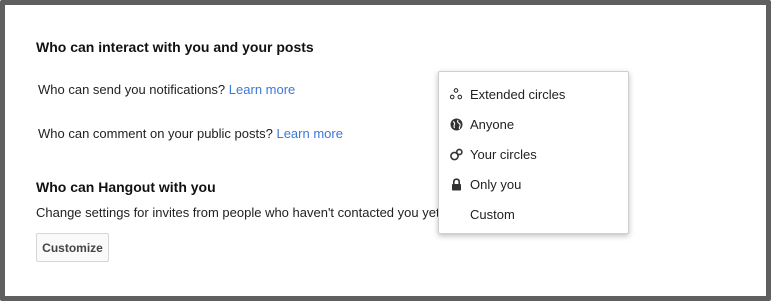 Image resolution: width=771 pixels, height=301 pixels. What do you see at coordinates (533, 124) in the screenshot?
I see `menu-item-anyone: Anyone` at bounding box center [533, 124].